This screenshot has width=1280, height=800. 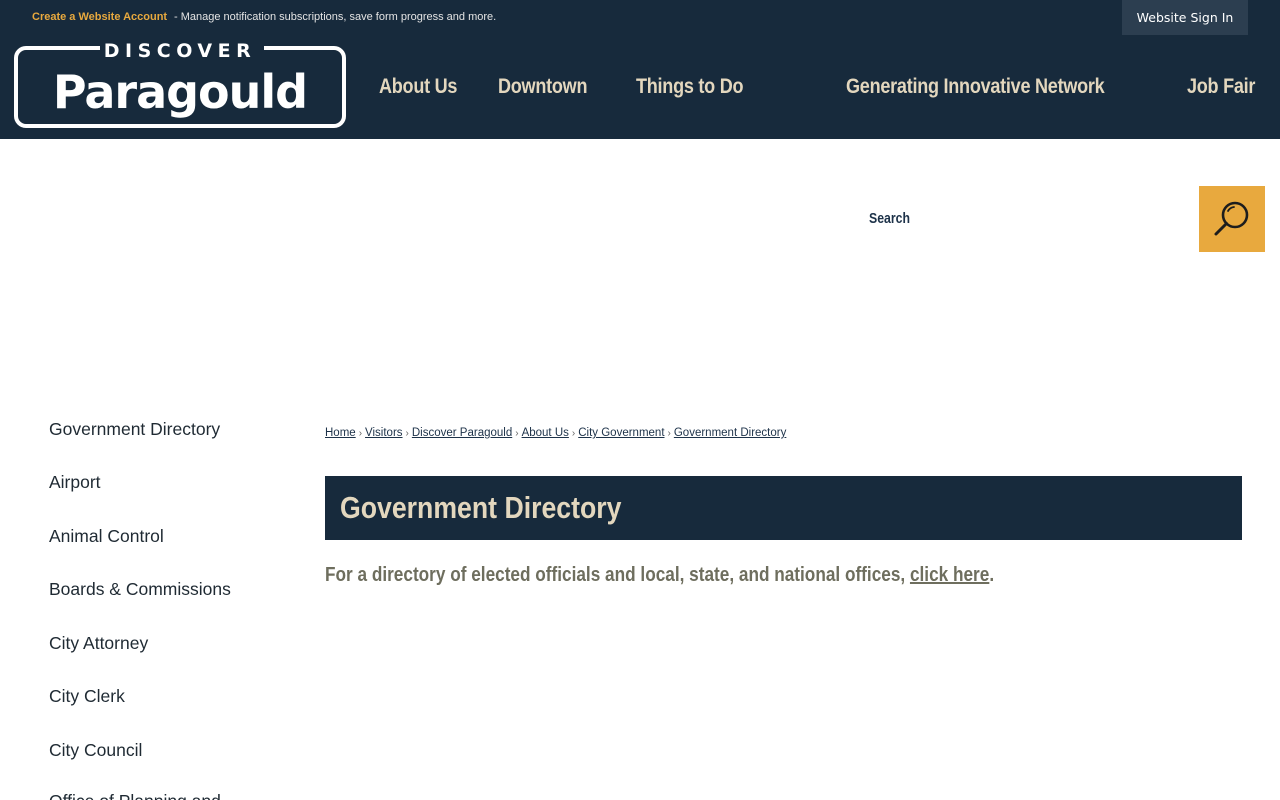 I want to click on intro-text-end: ., so click(x=992, y=575).